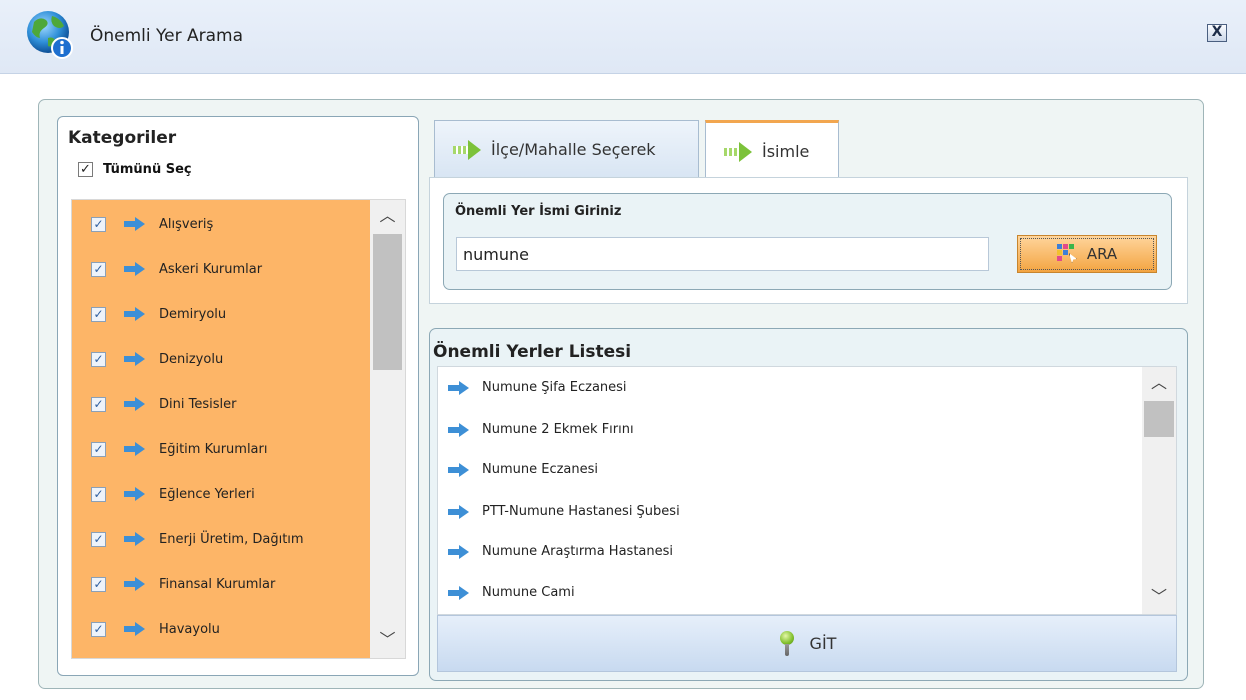  Describe the element at coordinates (1102, 254) in the screenshot. I see `search-button-label: ARA` at that location.